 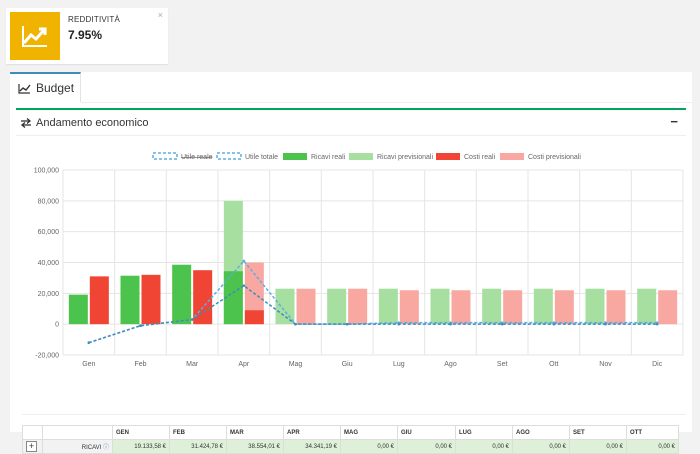 What do you see at coordinates (106, 448) in the screenshot?
I see `info-icon: ⓘ` at bounding box center [106, 448].